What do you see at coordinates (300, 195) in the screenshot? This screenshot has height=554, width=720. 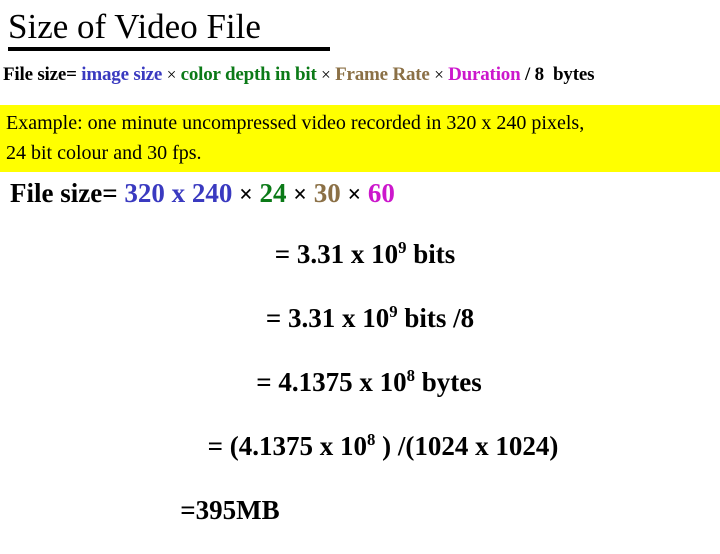 I see `computation-operator-2: ×` at bounding box center [300, 195].